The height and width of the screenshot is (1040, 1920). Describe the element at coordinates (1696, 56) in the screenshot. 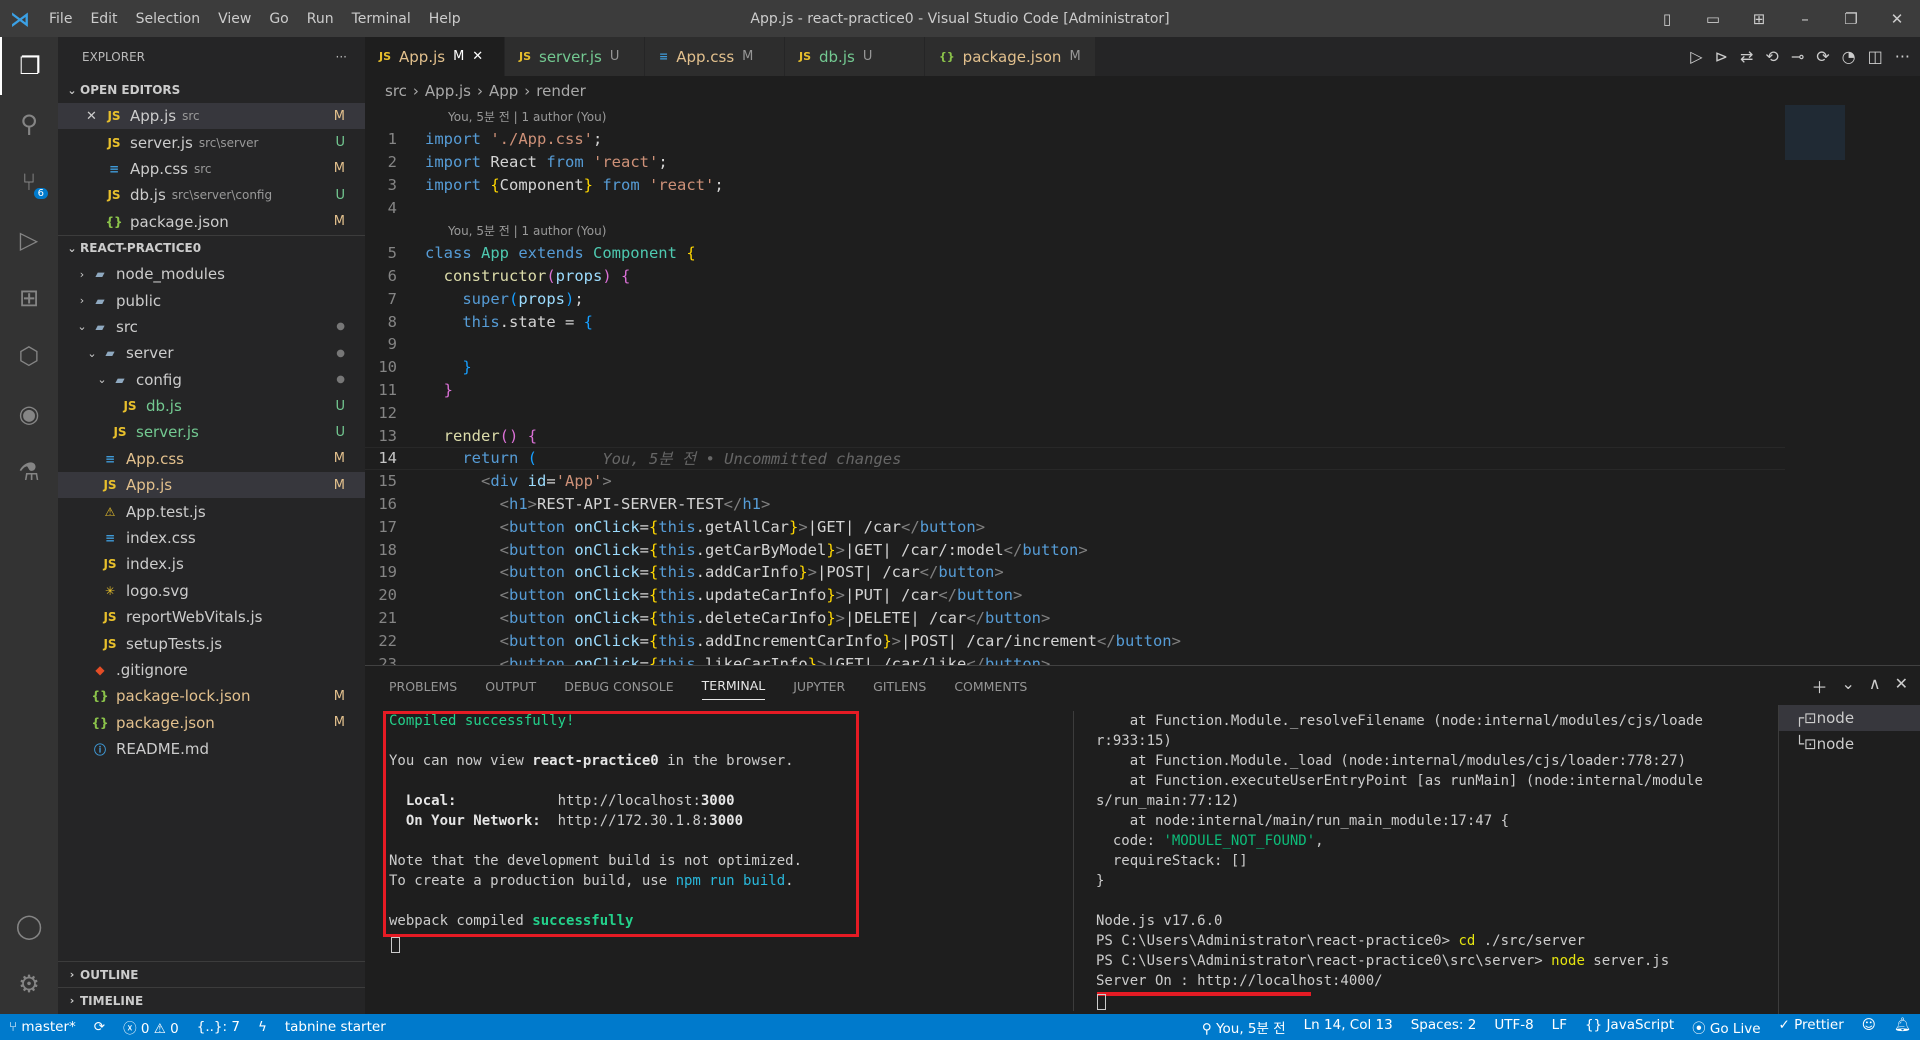

I see `run-icon: ▷` at that location.